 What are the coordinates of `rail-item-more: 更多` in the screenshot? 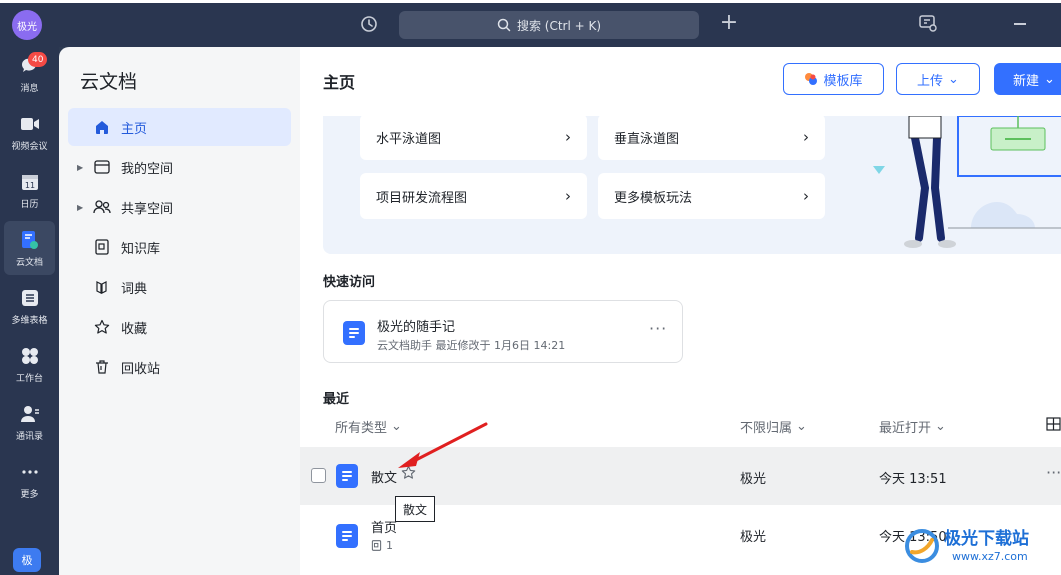 It's located at (29, 480).